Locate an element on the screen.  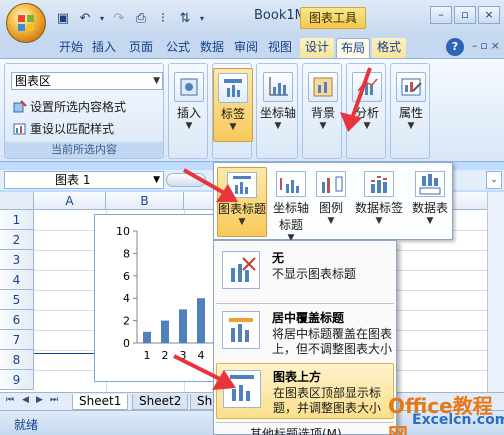
close-workbook-icon: × is located at coordinates (495, 45).